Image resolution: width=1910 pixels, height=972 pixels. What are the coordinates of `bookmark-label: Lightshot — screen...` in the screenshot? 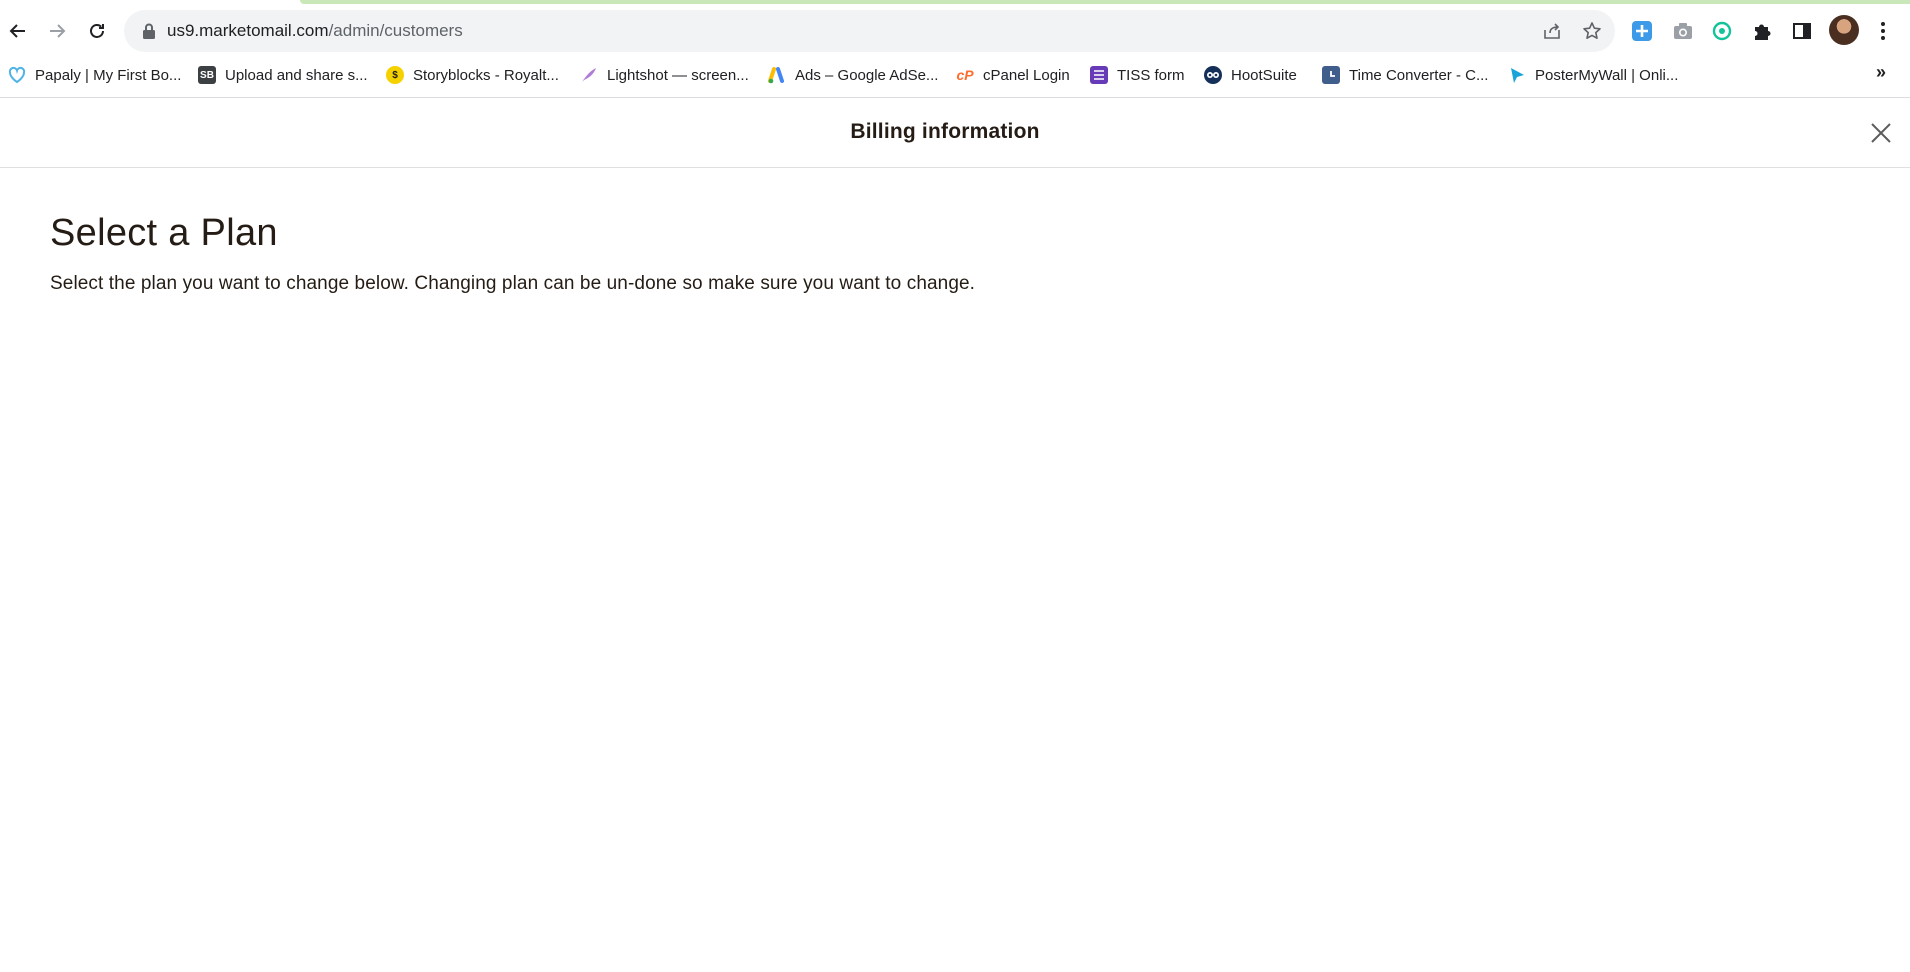 It's located at (678, 75).